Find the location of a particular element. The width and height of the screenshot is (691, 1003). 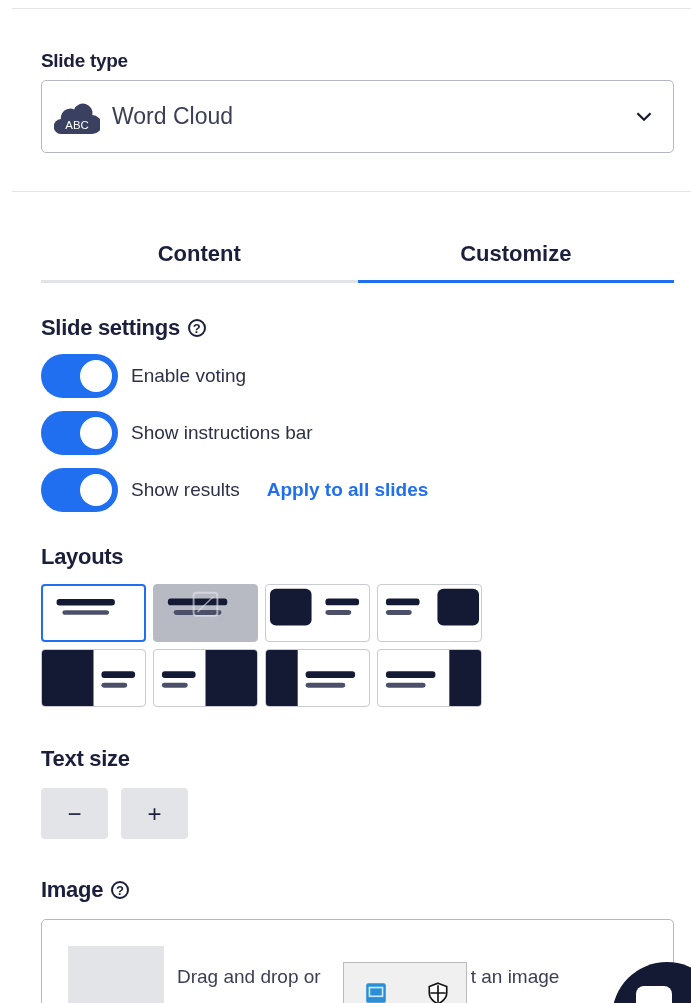

drop-hint: Drag and drop or is located at coordinates (249, 977).